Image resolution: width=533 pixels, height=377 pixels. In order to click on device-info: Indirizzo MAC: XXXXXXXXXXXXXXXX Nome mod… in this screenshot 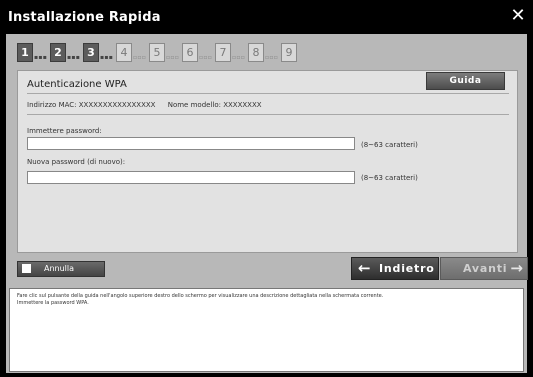, I will do `click(149, 105)`.